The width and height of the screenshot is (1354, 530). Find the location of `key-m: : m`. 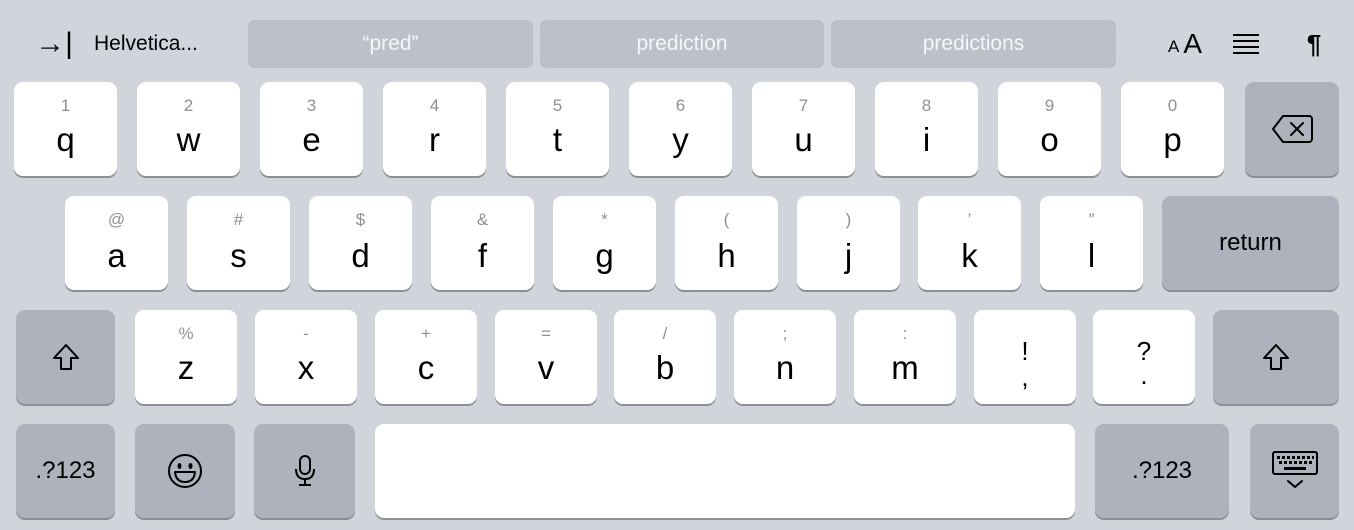

key-m: : m is located at coordinates (905, 357).